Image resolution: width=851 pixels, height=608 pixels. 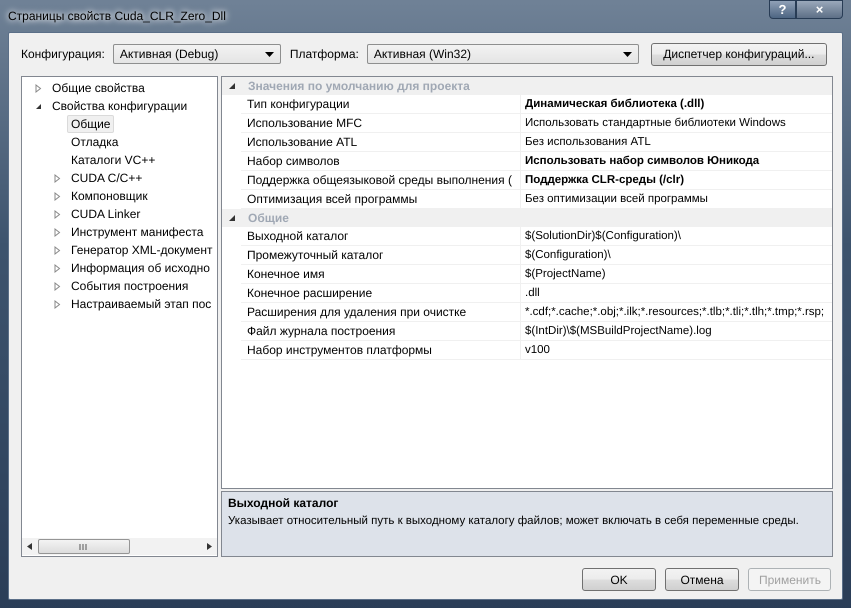 I want to click on property-value: Поддержка CLR-среды (/clr), so click(x=602, y=180).